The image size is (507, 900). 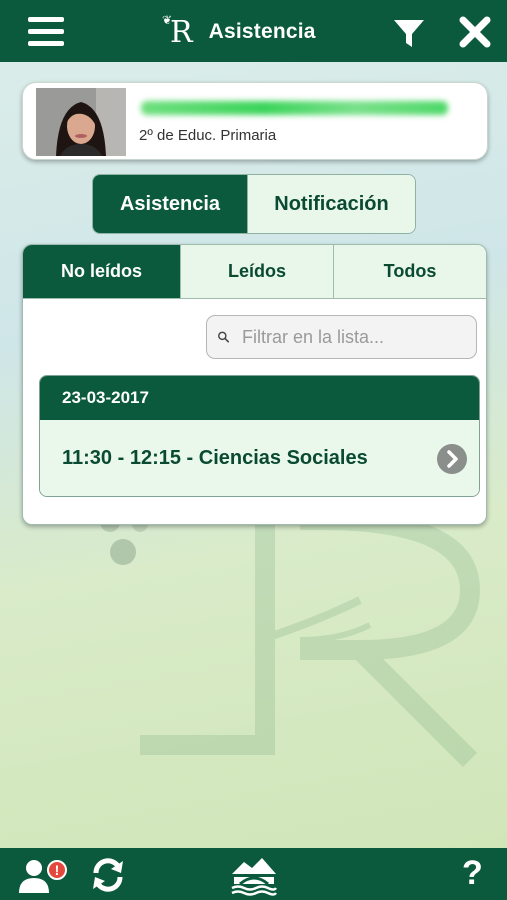 I want to click on avatar, so click(x=81, y=122).